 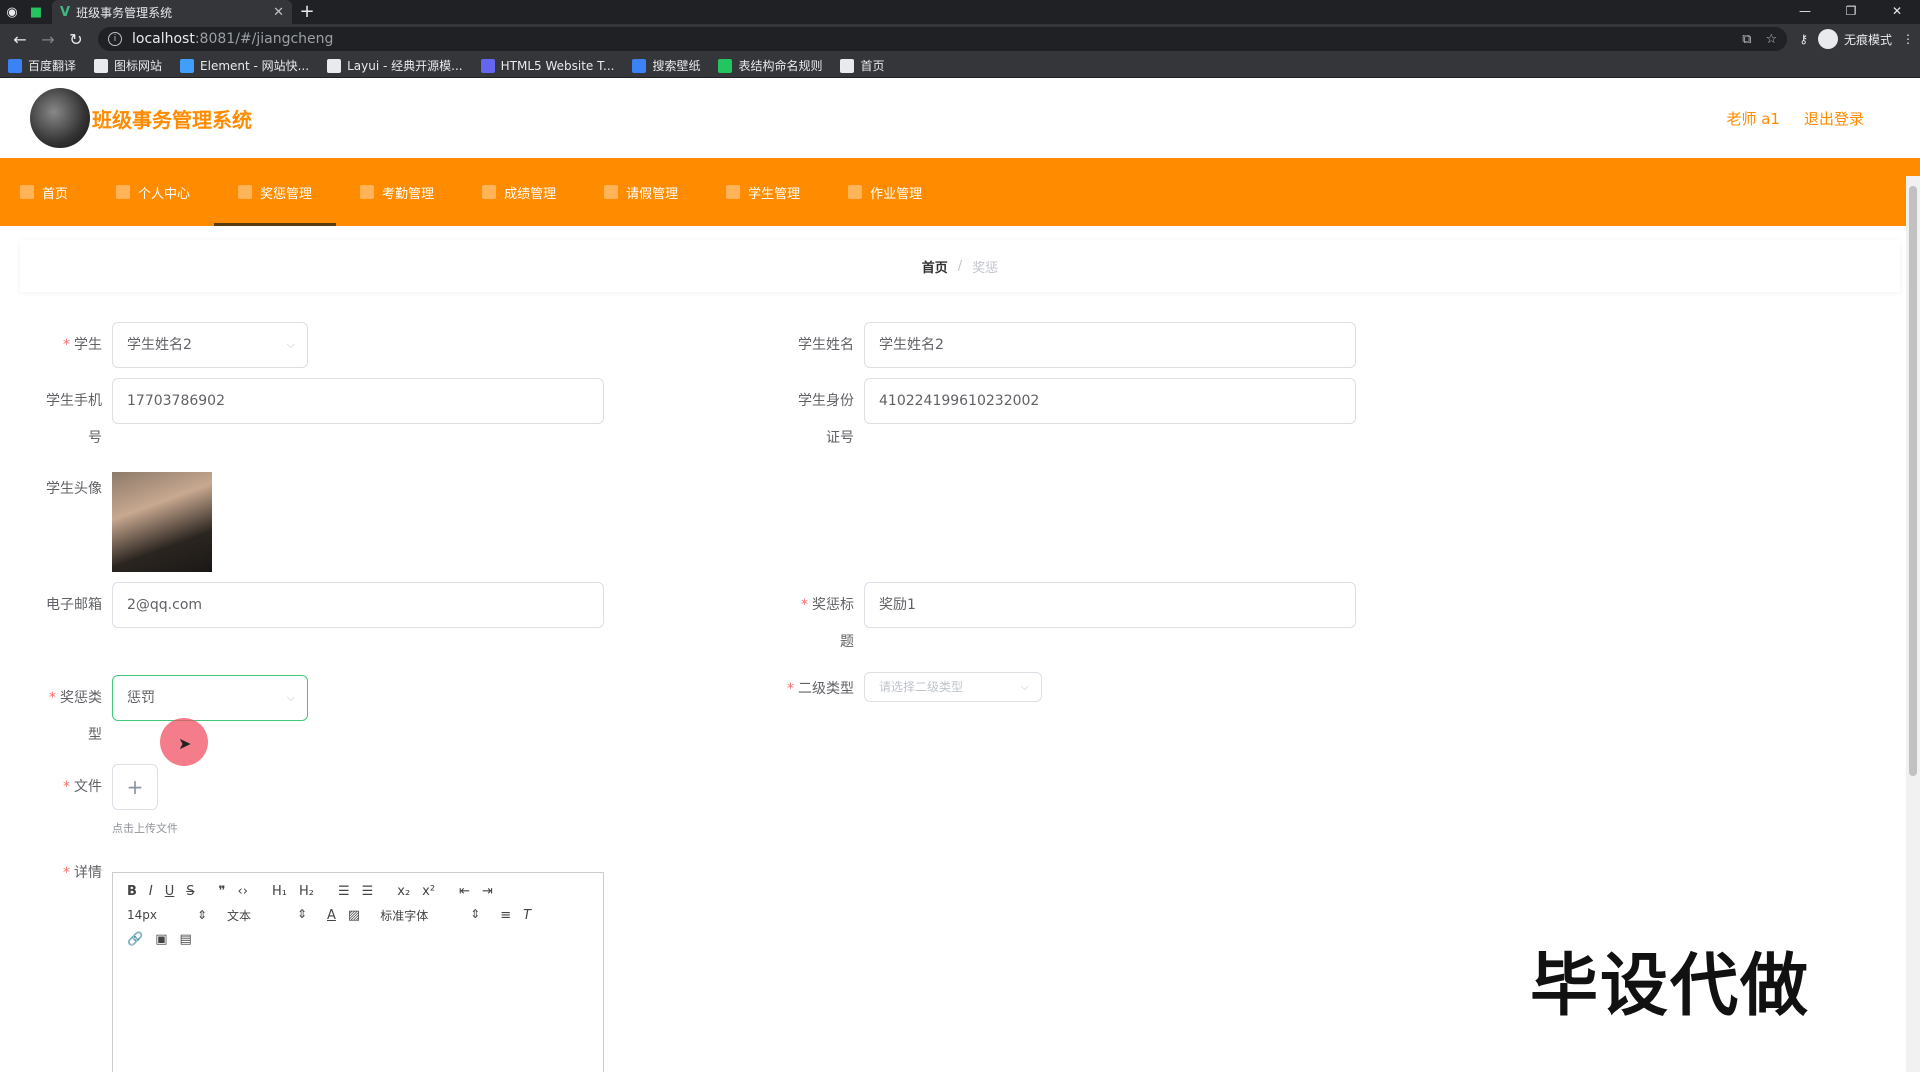 What do you see at coordinates (487, 891) in the screenshot?
I see `indent-icon: ⇥` at bounding box center [487, 891].